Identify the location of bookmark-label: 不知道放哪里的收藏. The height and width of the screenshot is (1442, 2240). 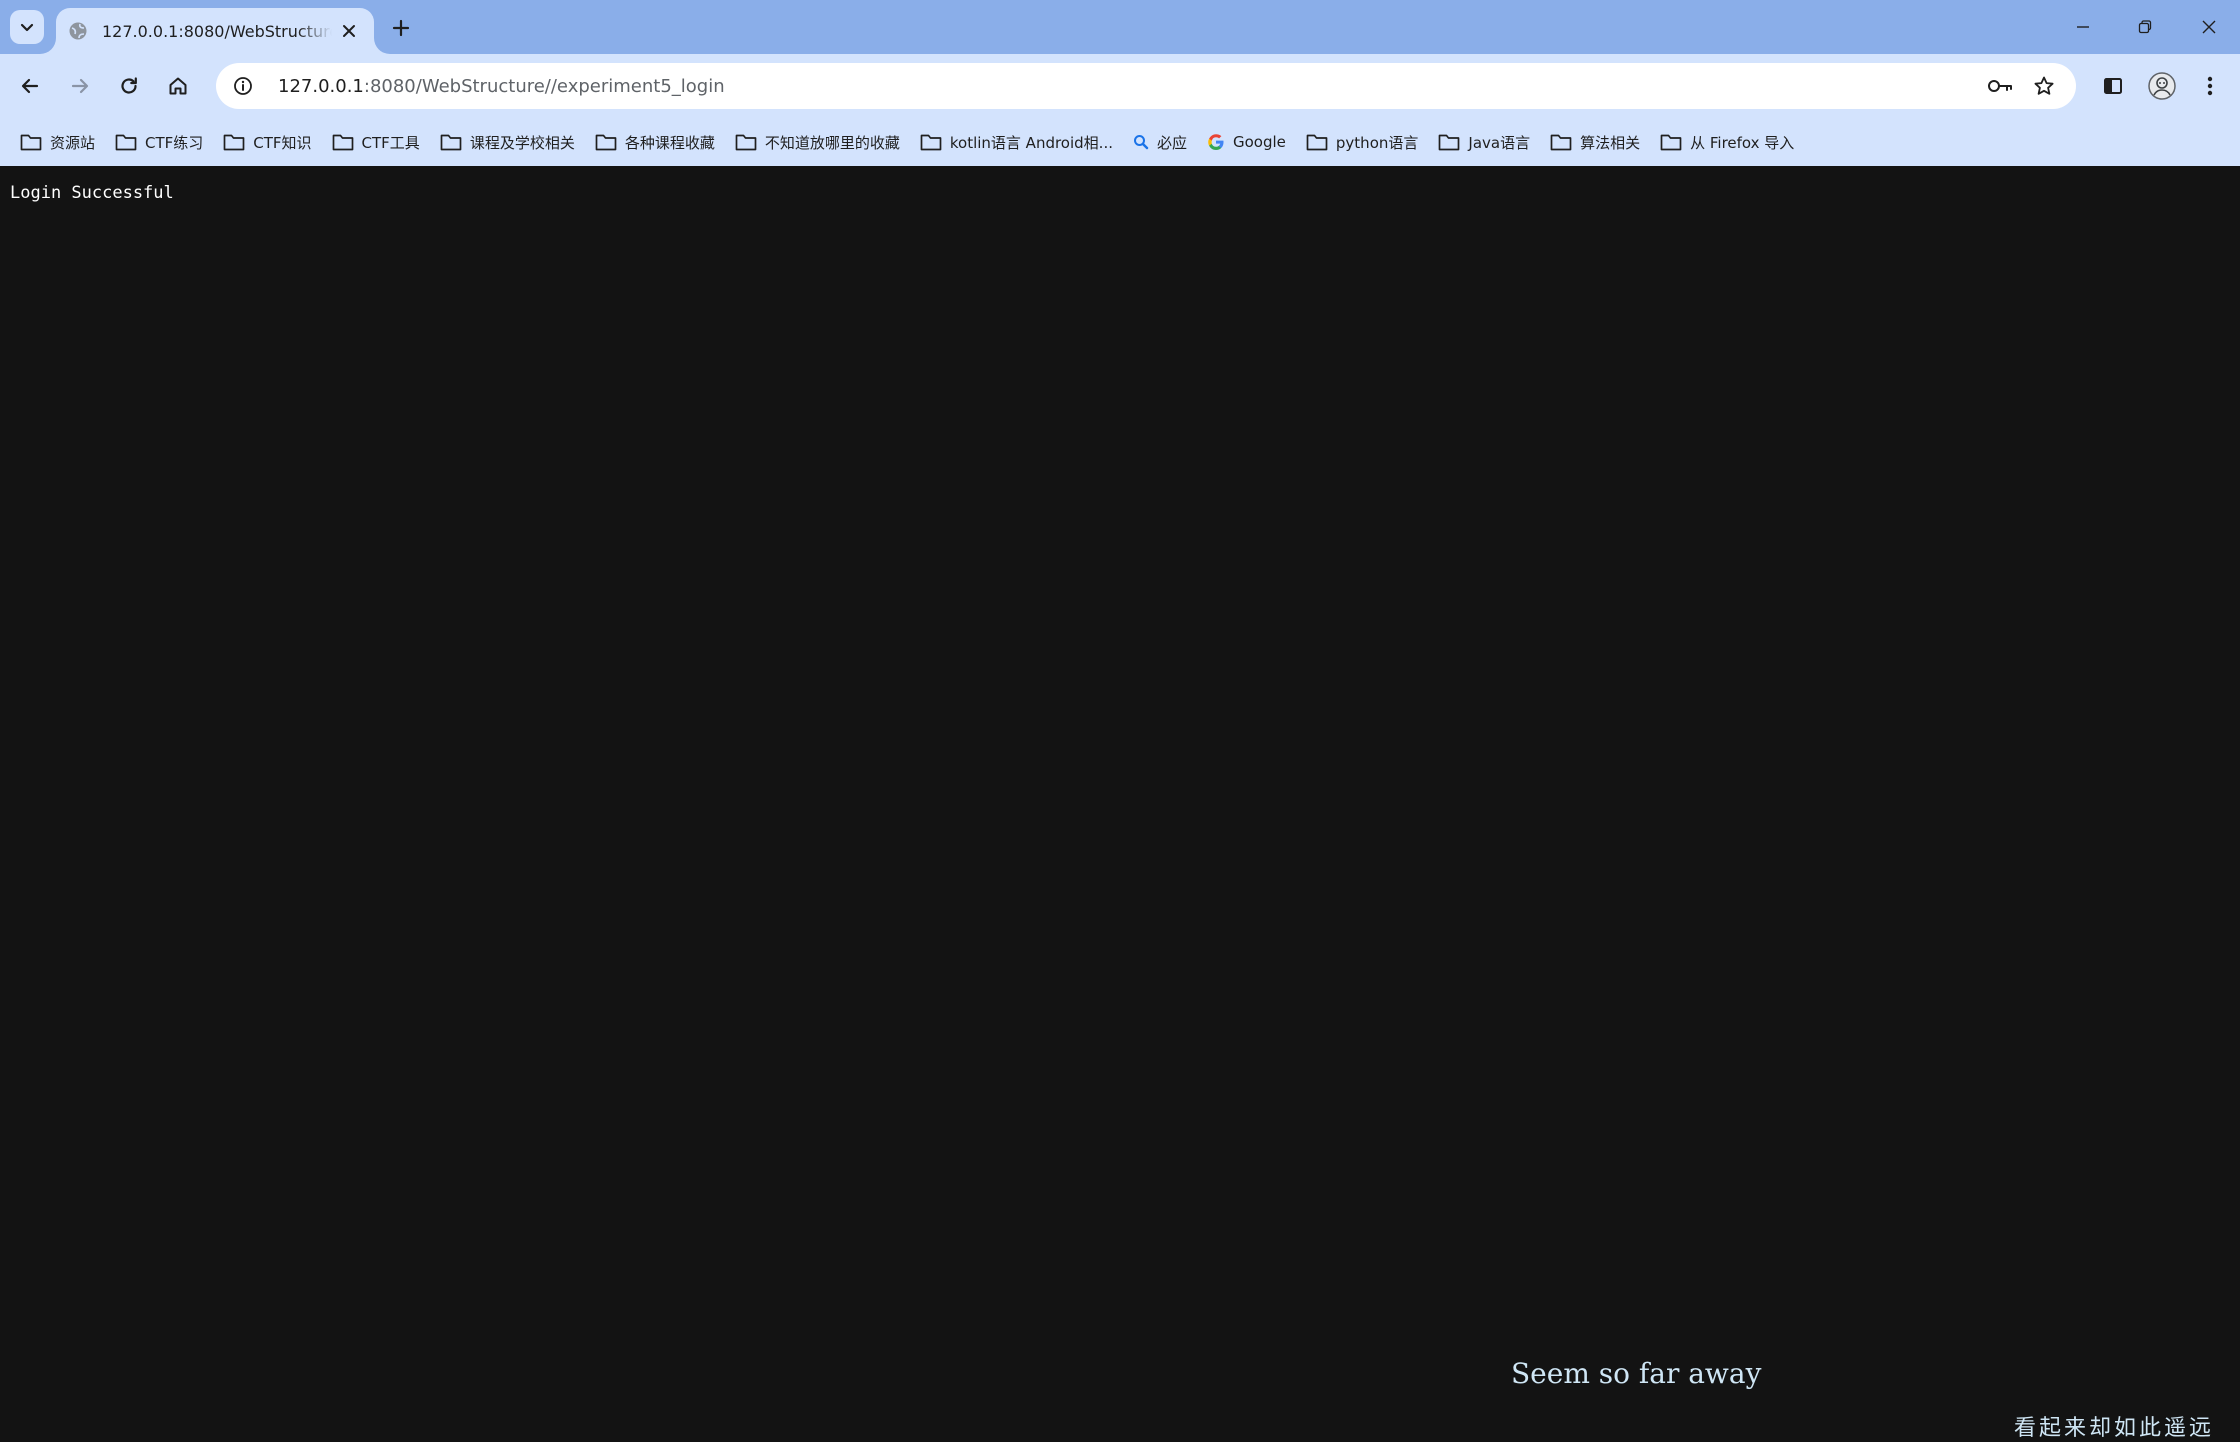
(832, 142).